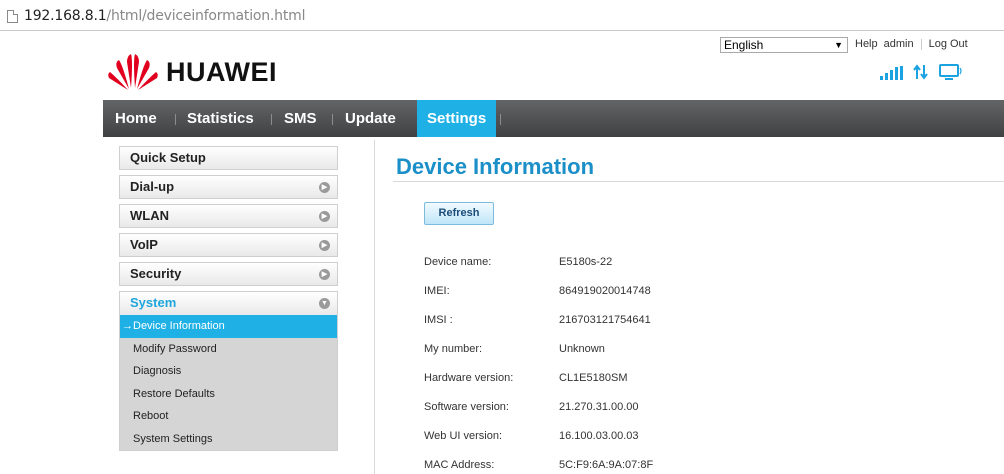 The width and height of the screenshot is (1004, 474). Describe the element at coordinates (586, 262) in the screenshot. I see `device-name-value: E5180s-22` at that location.